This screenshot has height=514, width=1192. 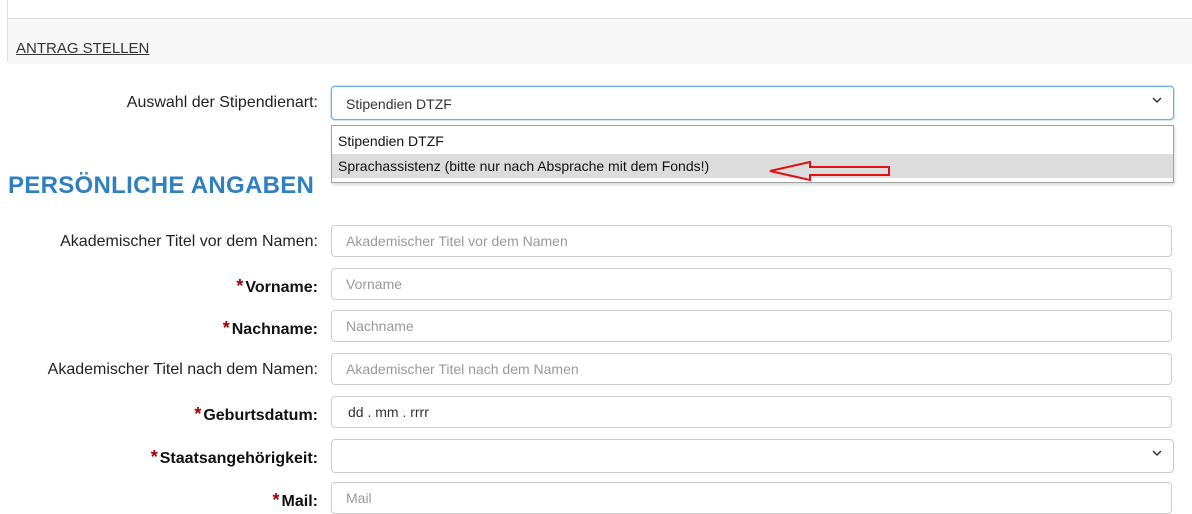 I want to click on title-after-label: Akademischer Titel nach dem Namen:, so click(x=182, y=369).